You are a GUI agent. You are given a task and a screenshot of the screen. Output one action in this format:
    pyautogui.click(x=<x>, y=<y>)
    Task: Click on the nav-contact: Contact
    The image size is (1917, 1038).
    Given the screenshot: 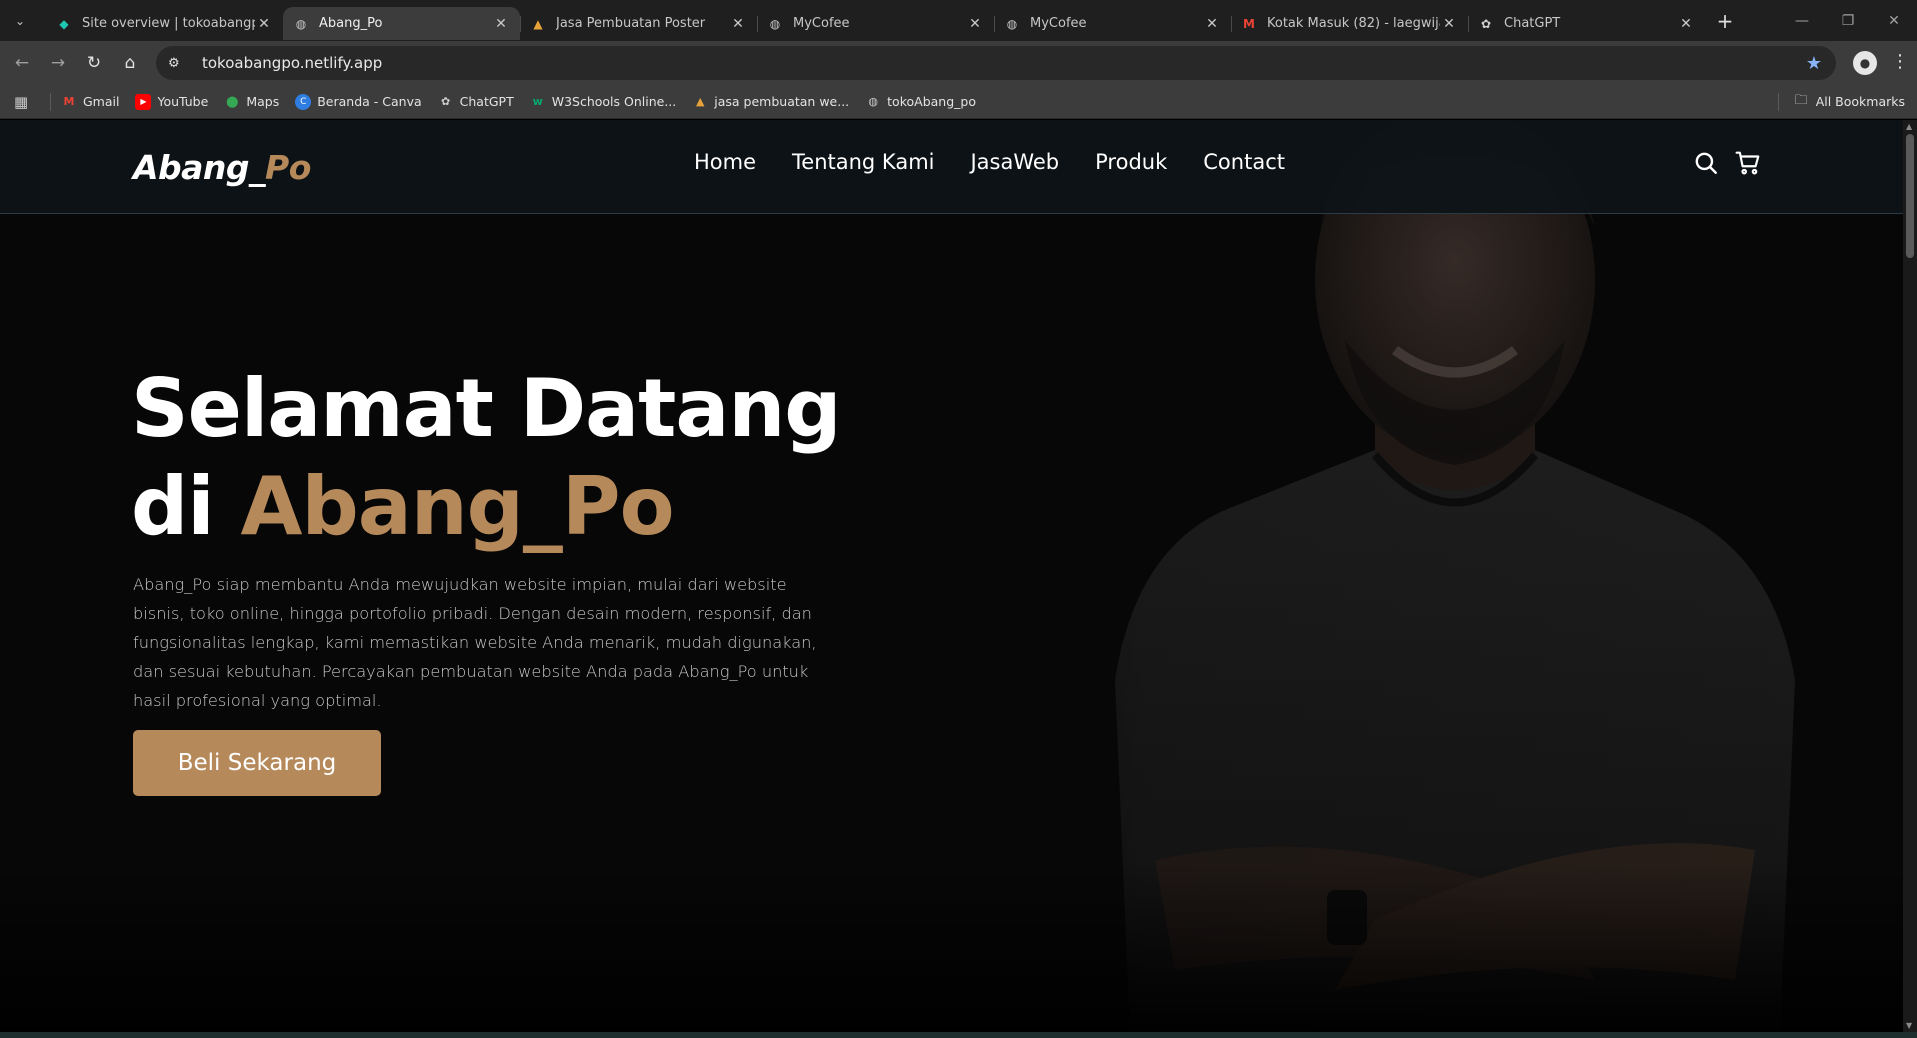 What is the action you would take?
    pyautogui.click(x=1244, y=162)
    